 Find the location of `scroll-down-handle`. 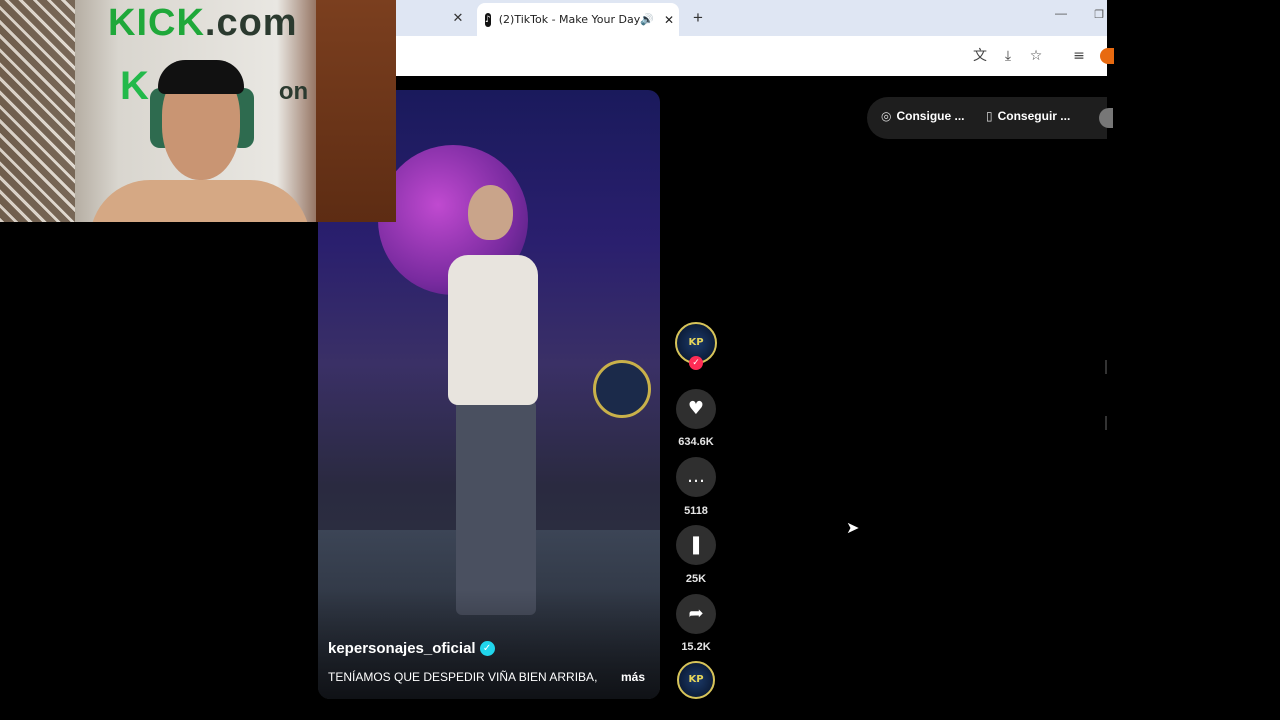

scroll-down-handle is located at coordinates (1106, 423).